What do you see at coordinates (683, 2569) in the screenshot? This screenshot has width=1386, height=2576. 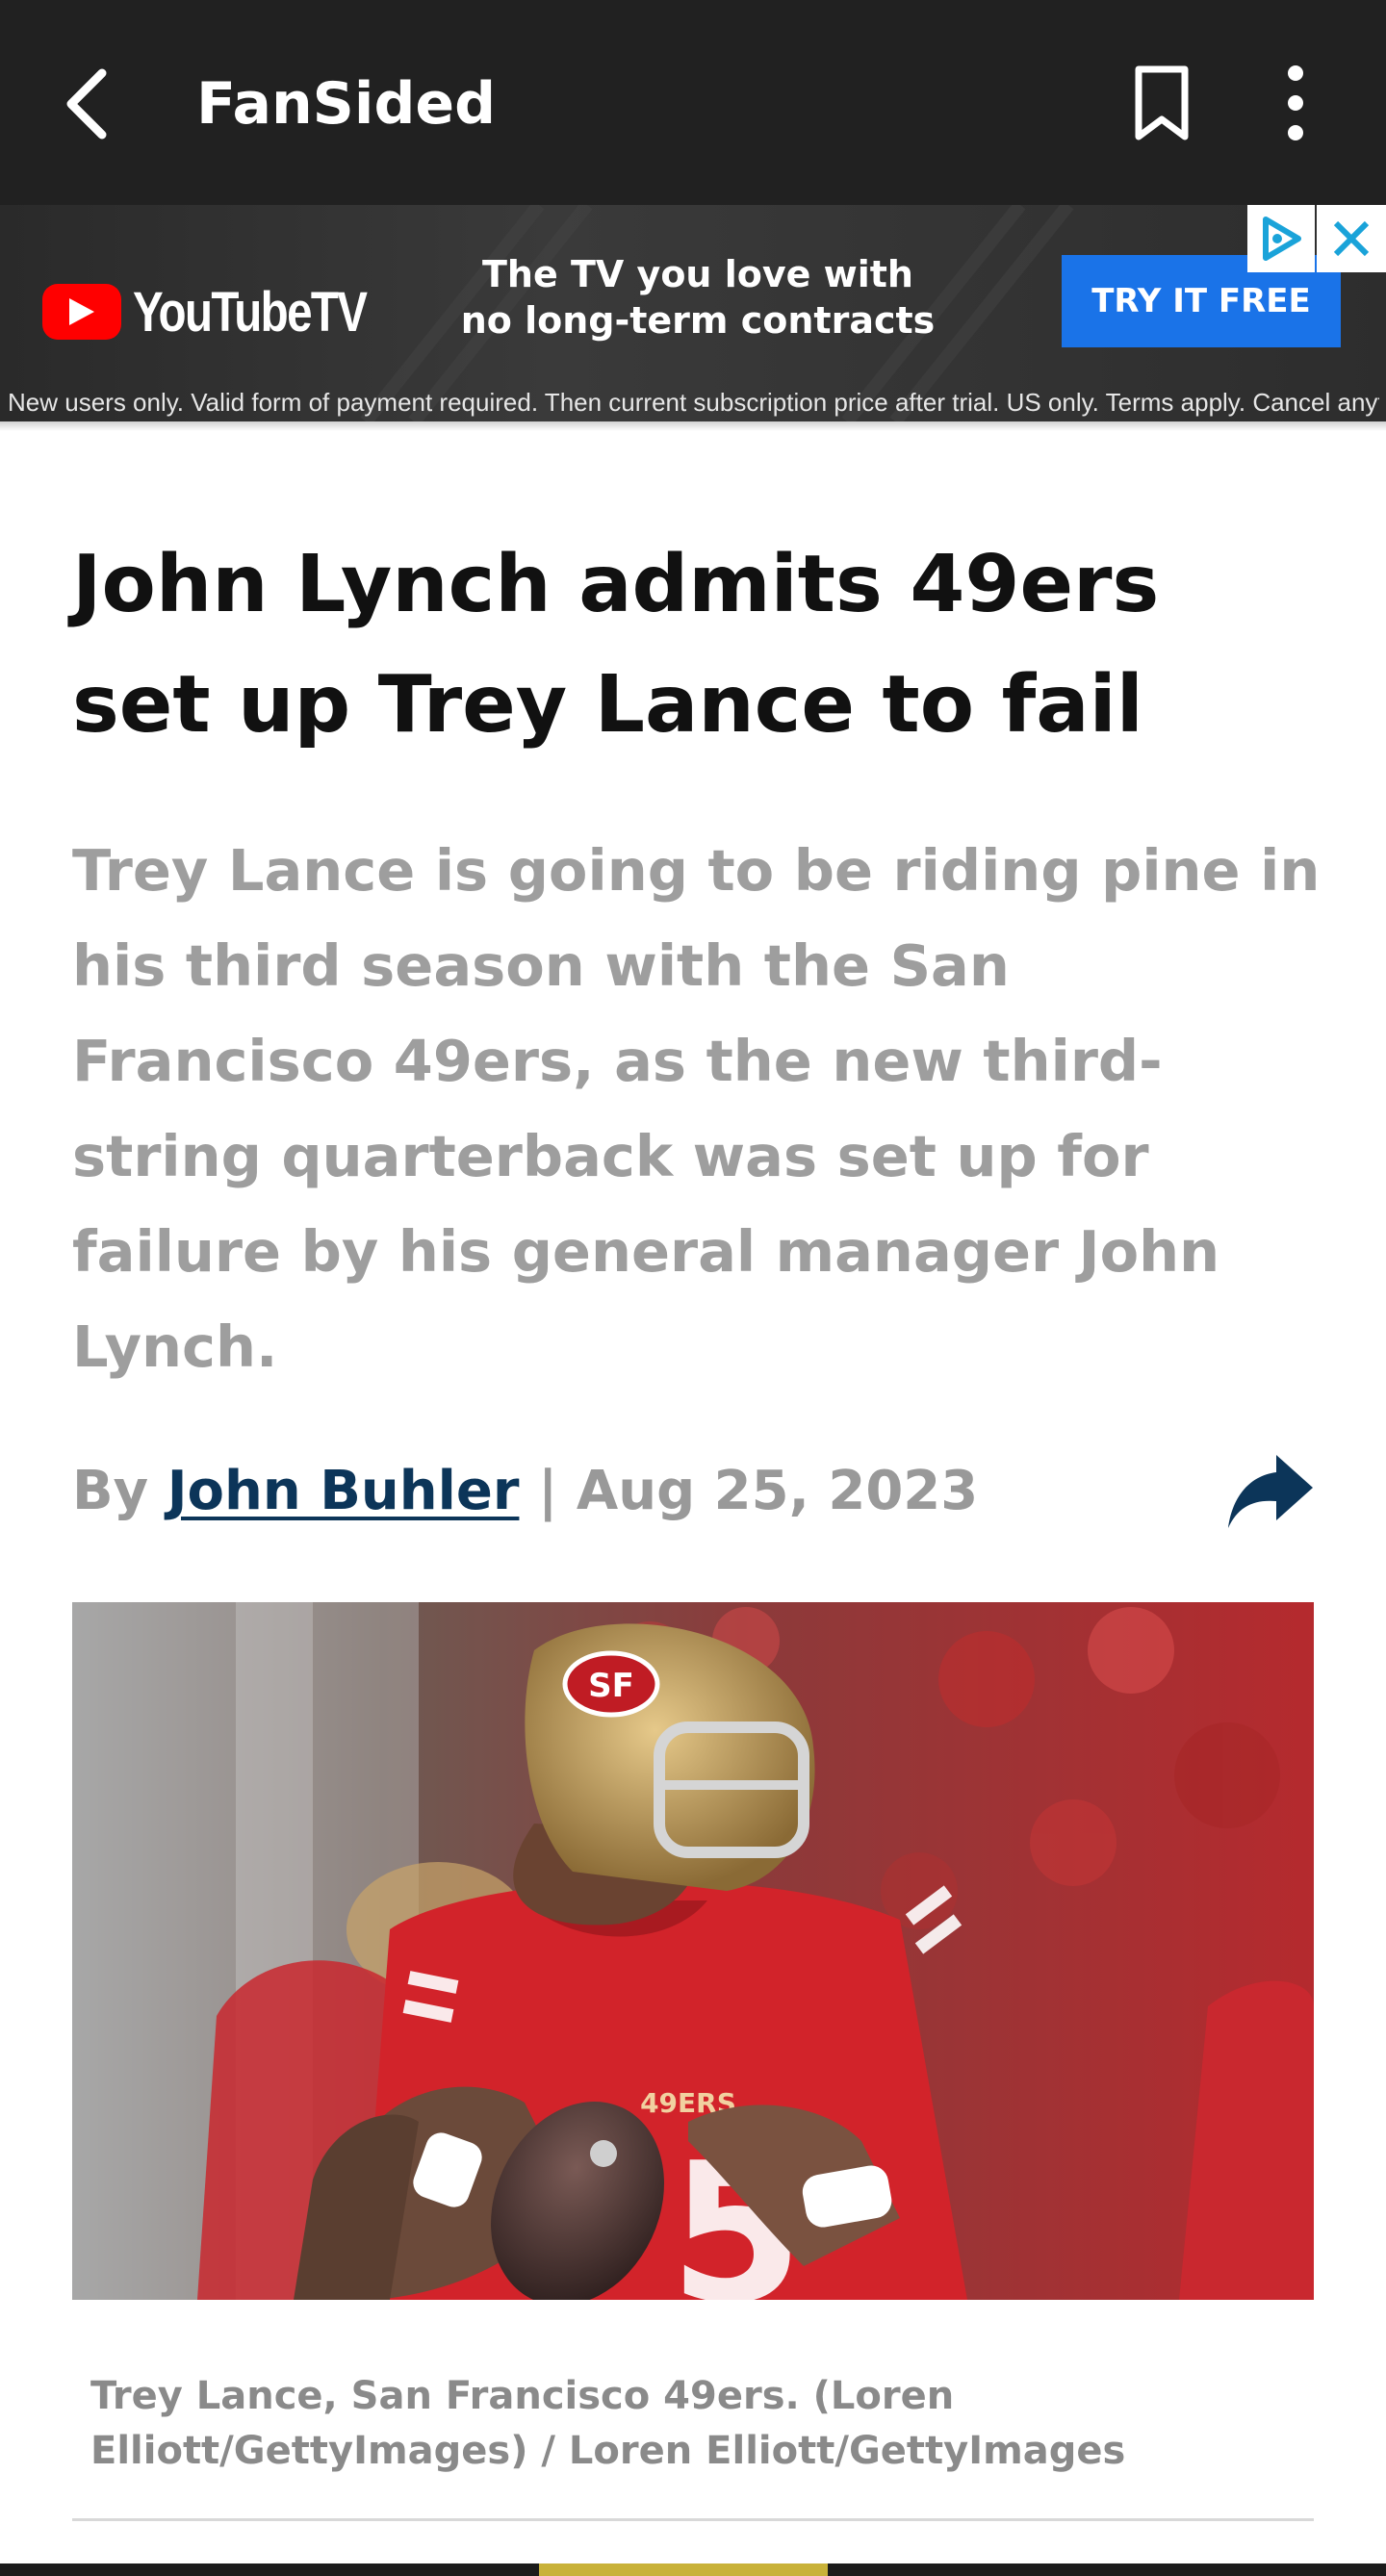 I see `next-content-accent` at bounding box center [683, 2569].